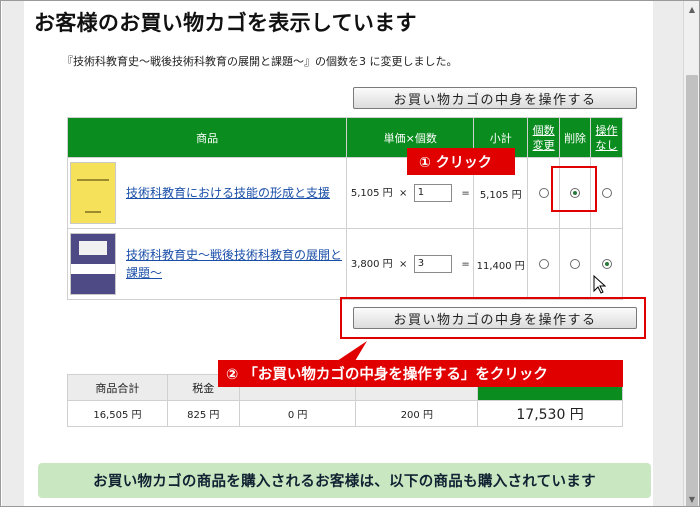 This screenshot has width=700, height=507. What do you see at coordinates (493, 318) in the screenshot?
I see `highlight-operate-button` at bounding box center [493, 318].